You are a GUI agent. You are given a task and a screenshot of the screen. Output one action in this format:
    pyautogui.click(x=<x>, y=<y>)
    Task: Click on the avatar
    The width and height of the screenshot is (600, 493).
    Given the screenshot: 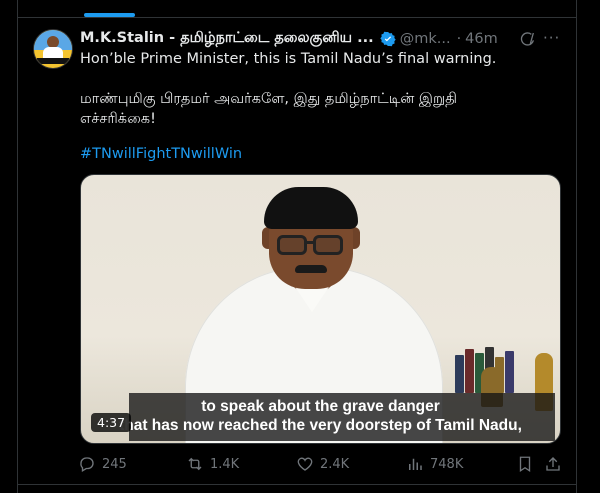 What is the action you would take?
    pyautogui.click(x=53, y=49)
    